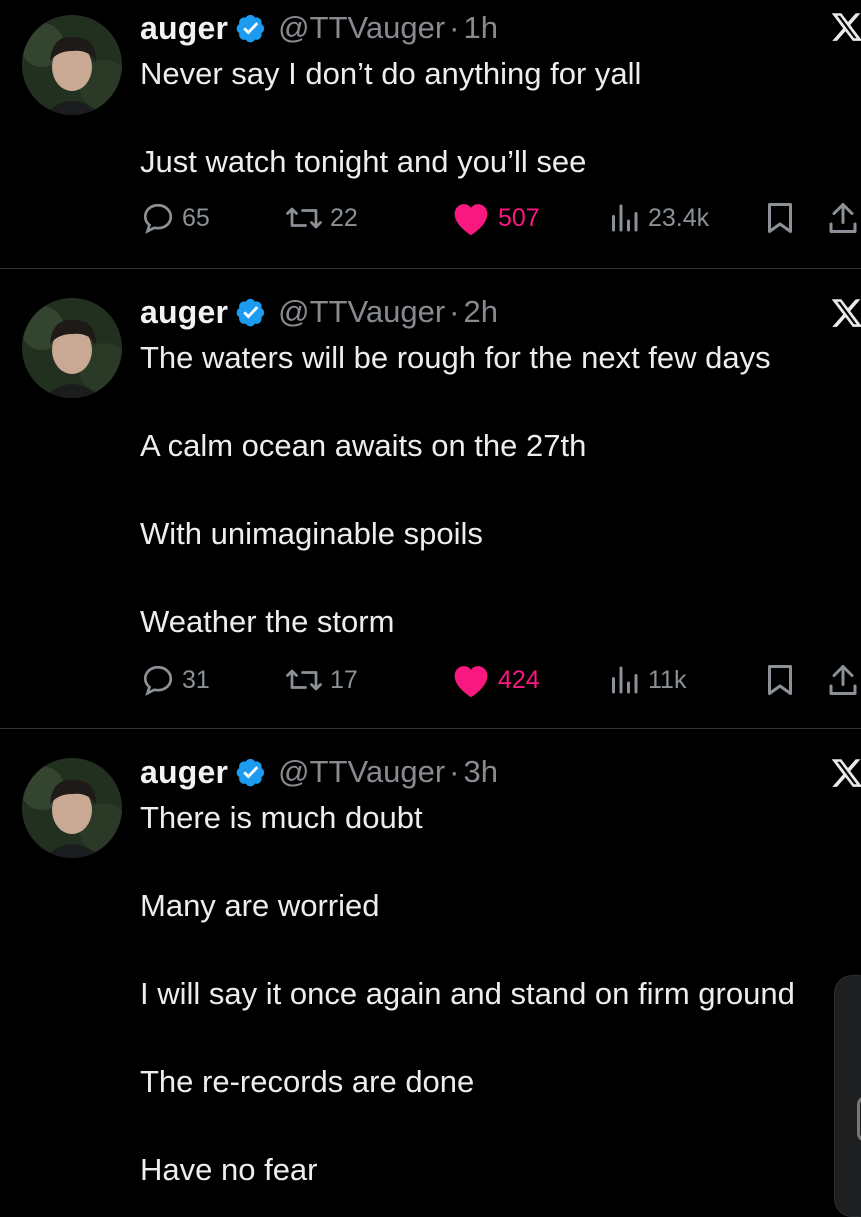 The height and width of the screenshot is (1217, 861). I want to click on retweet-button: 17, so click(321, 680).